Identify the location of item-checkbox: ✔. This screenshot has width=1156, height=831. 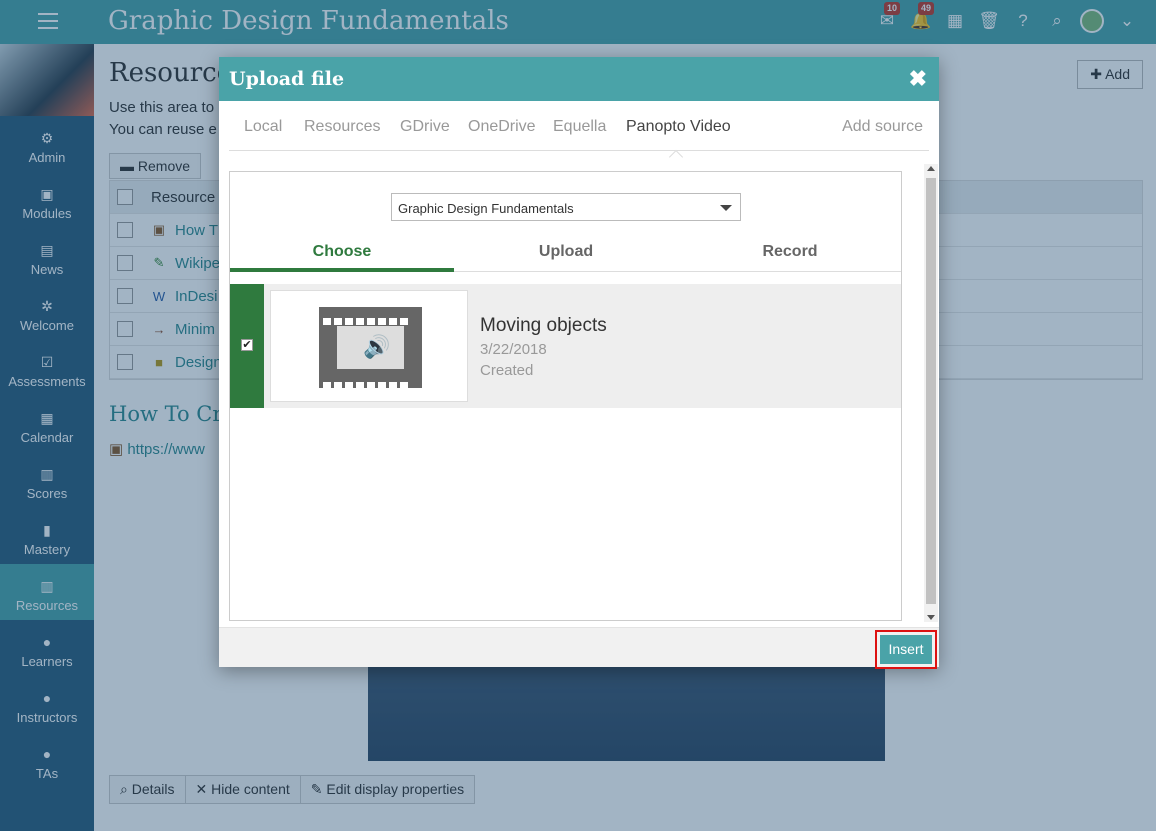
(247, 345).